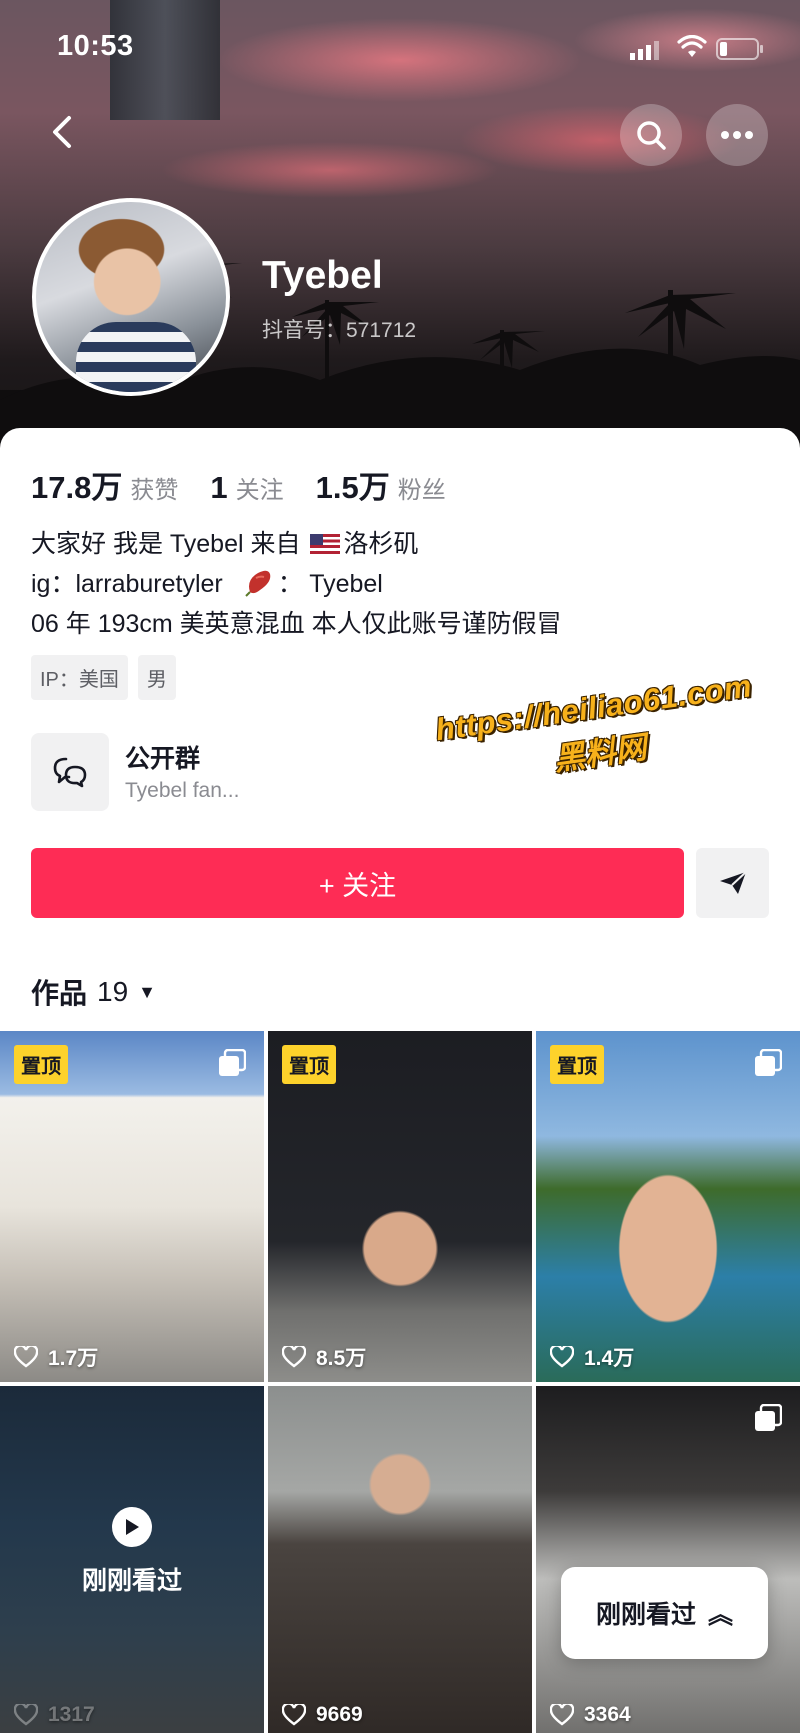  I want to click on bio-line-2: ig：larraburetyler ： Tyebel, so click(296, 584).